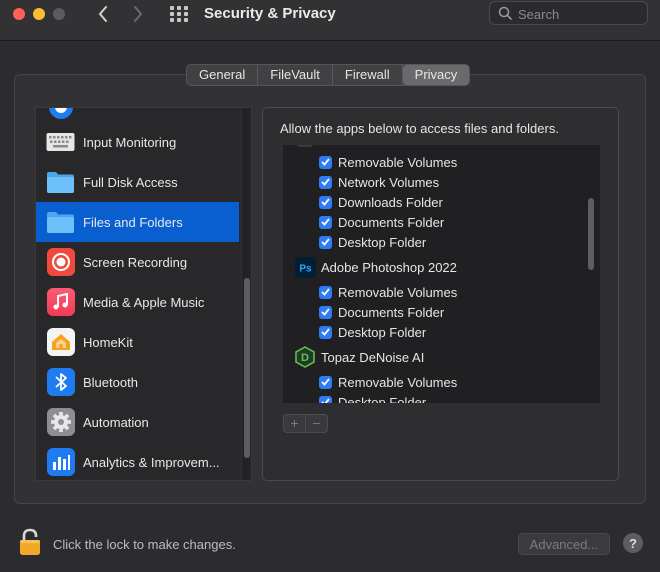 The width and height of the screenshot is (660, 572). Describe the element at coordinates (59, 14) in the screenshot. I see `zoom-window-button` at that location.